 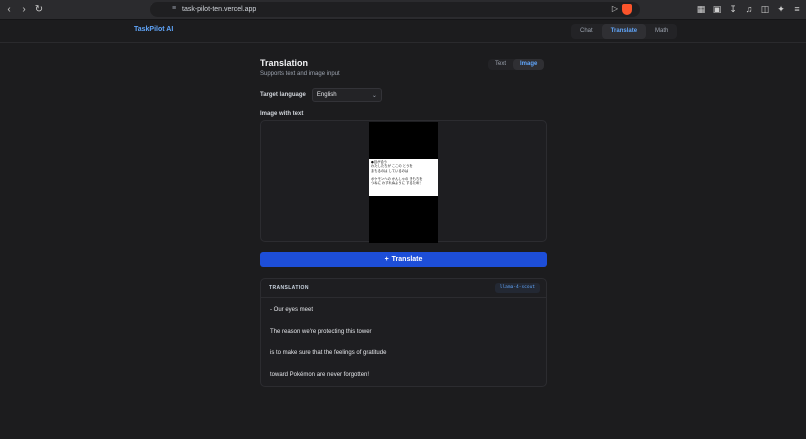 I want to click on reload-icon: ↻, so click(x=39, y=10).